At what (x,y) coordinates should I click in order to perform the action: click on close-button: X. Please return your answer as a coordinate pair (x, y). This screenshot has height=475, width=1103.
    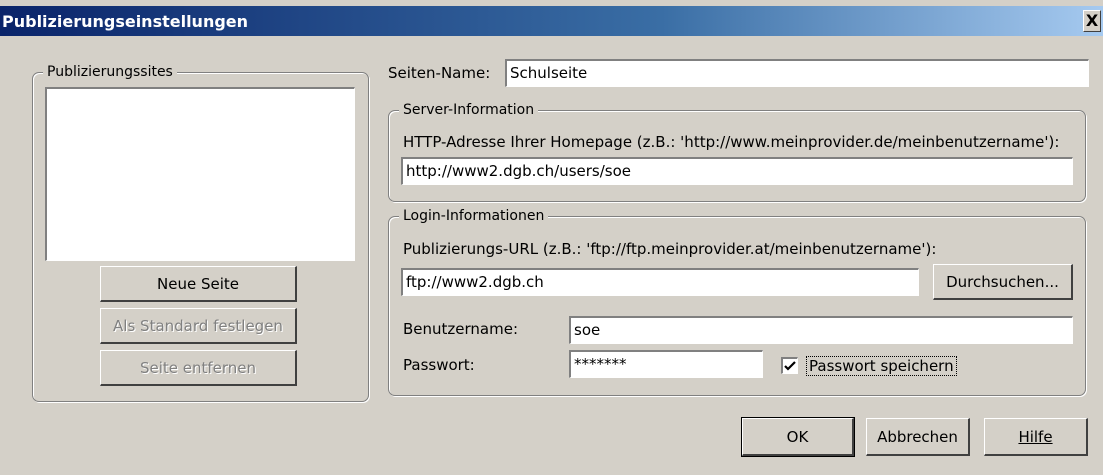
    Looking at the image, I should click on (1092, 21).